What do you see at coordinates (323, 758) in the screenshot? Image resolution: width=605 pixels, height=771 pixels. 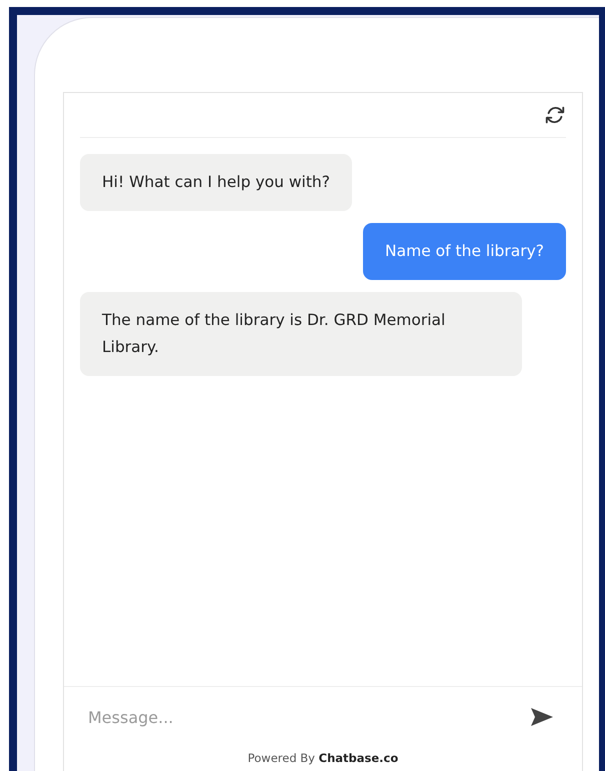 I see `powered-by-text: Powered By Chatbase.co` at bounding box center [323, 758].